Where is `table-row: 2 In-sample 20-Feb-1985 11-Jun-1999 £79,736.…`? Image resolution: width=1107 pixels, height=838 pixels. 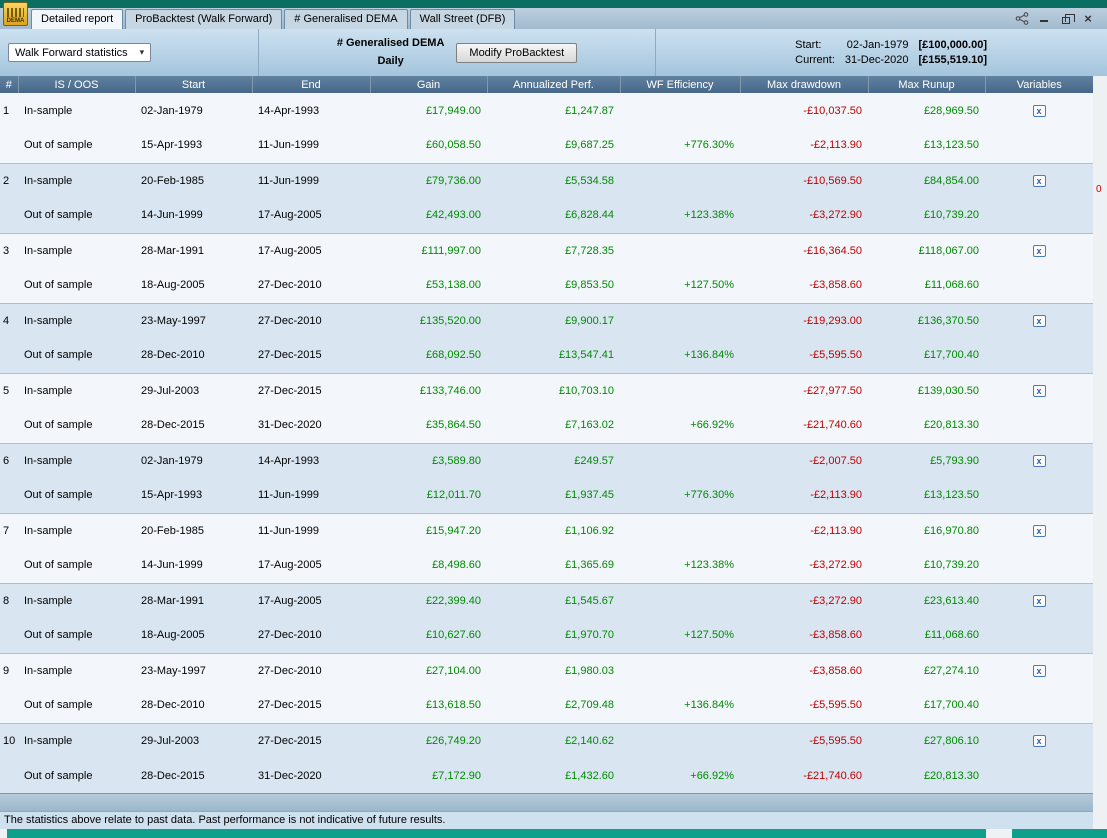
table-row: 2 In-sample 20-Feb-1985 11-Jun-1999 £79,736.… is located at coordinates (546, 180).